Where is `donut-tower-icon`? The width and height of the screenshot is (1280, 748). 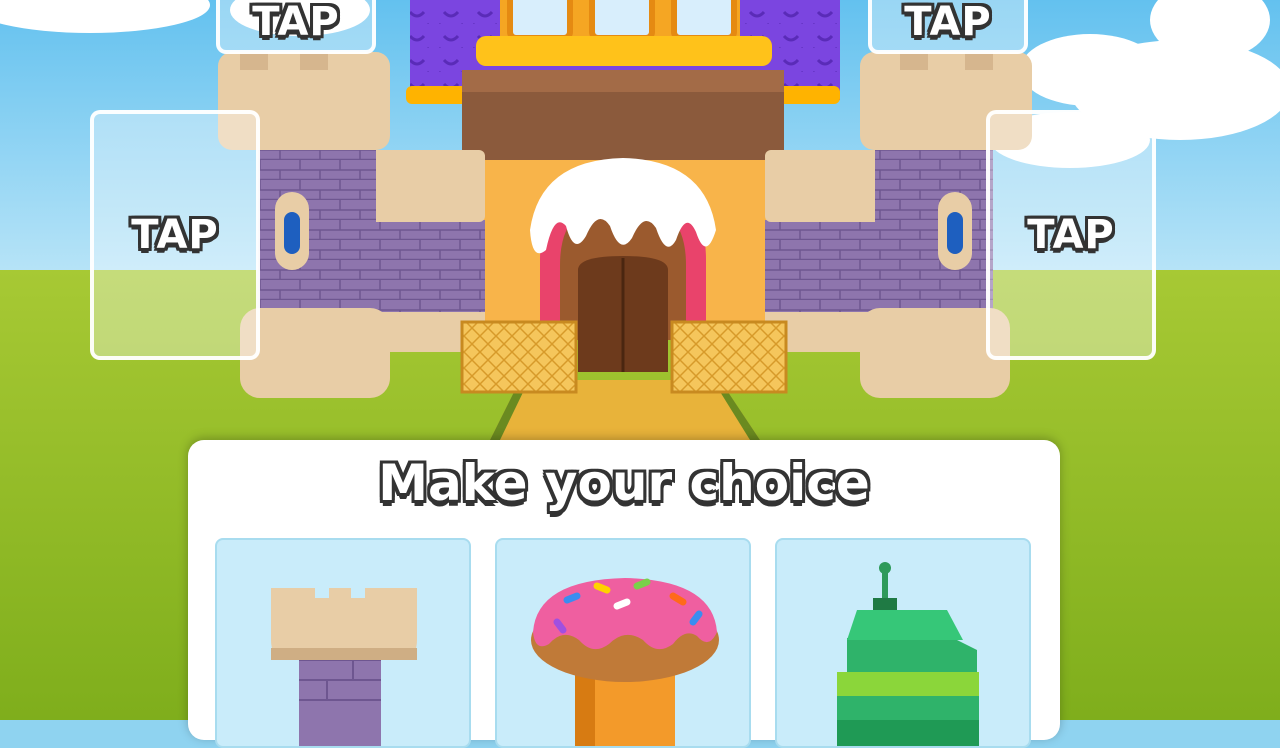
donut-tower-icon is located at coordinates (625, 662).